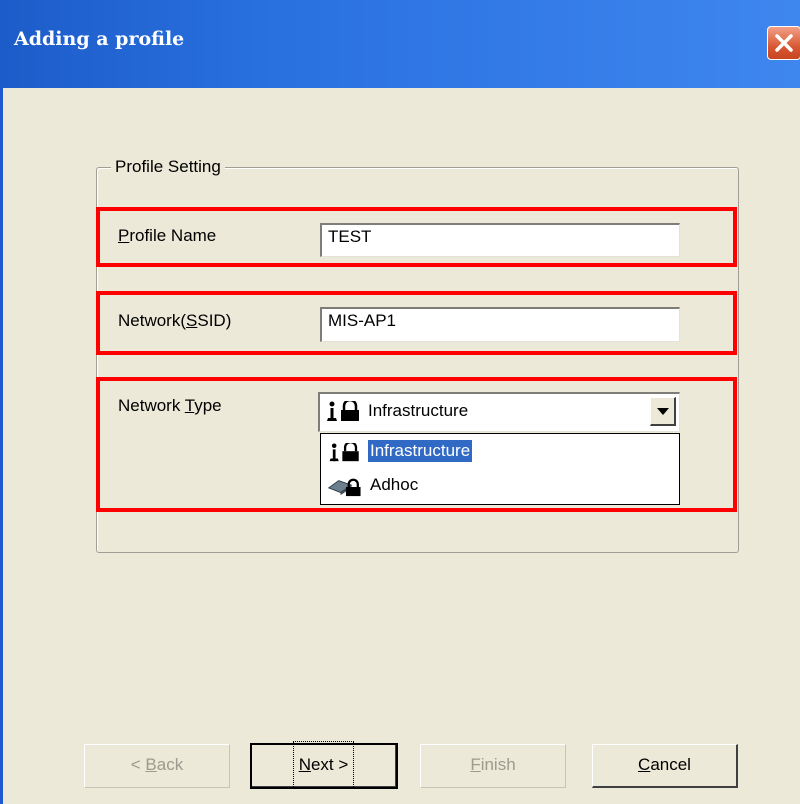 Image resolution: width=800 pixels, height=804 pixels. What do you see at coordinates (157, 766) in the screenshot?
I see `back-button: < Back` at bounding box center [157, 766].